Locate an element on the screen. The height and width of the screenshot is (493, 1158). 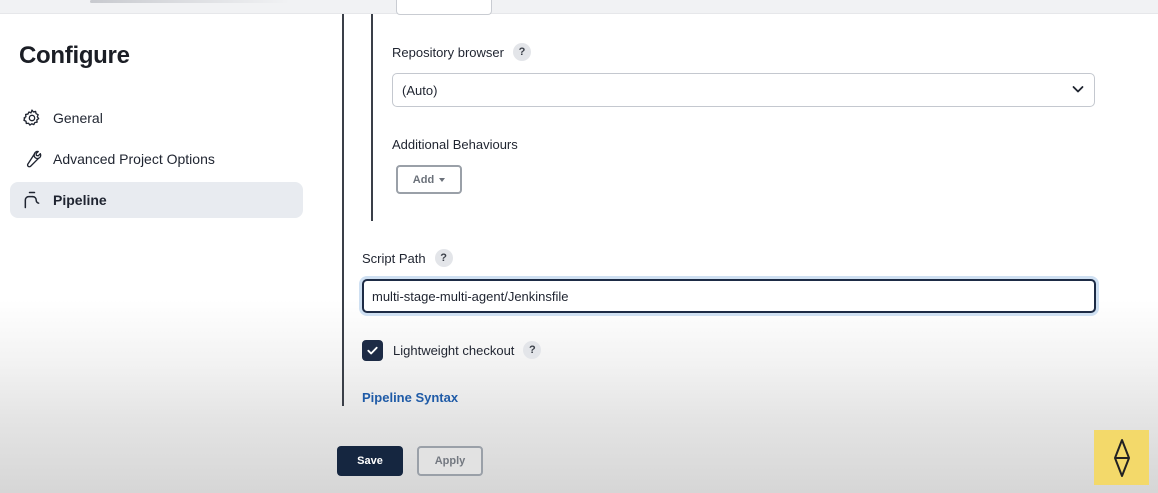
script-path-label-row: Script Path ? is located at coordinates (407, 258).